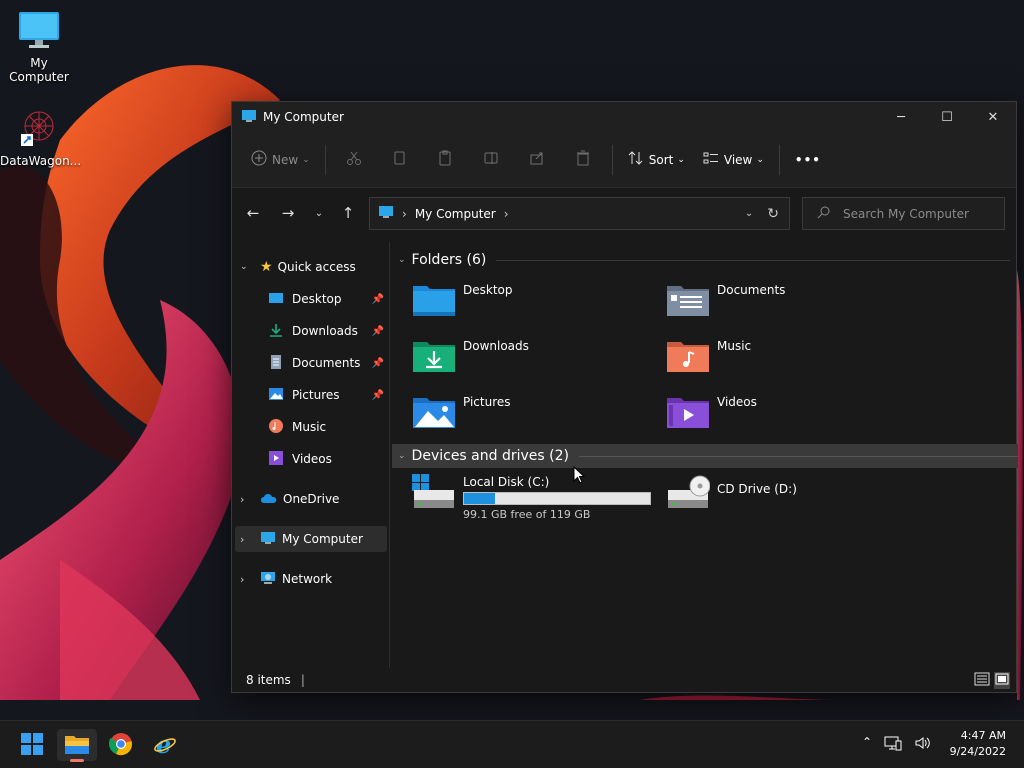 The height and width of the screenshot is (768, 1024). I want to click on search-input: Search My Computer, so click(903, 213).